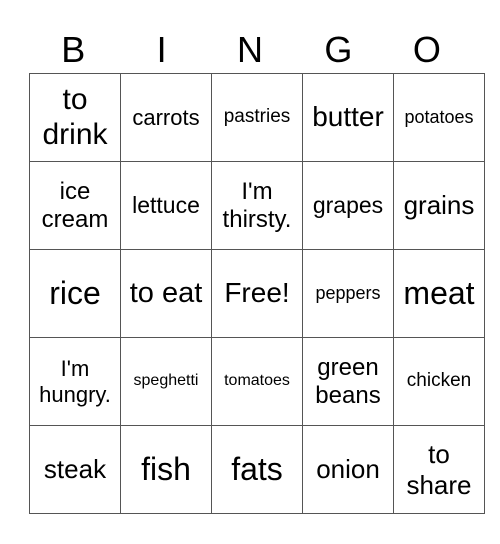  I want to click on header-letter-i: I, so click(161, 49).